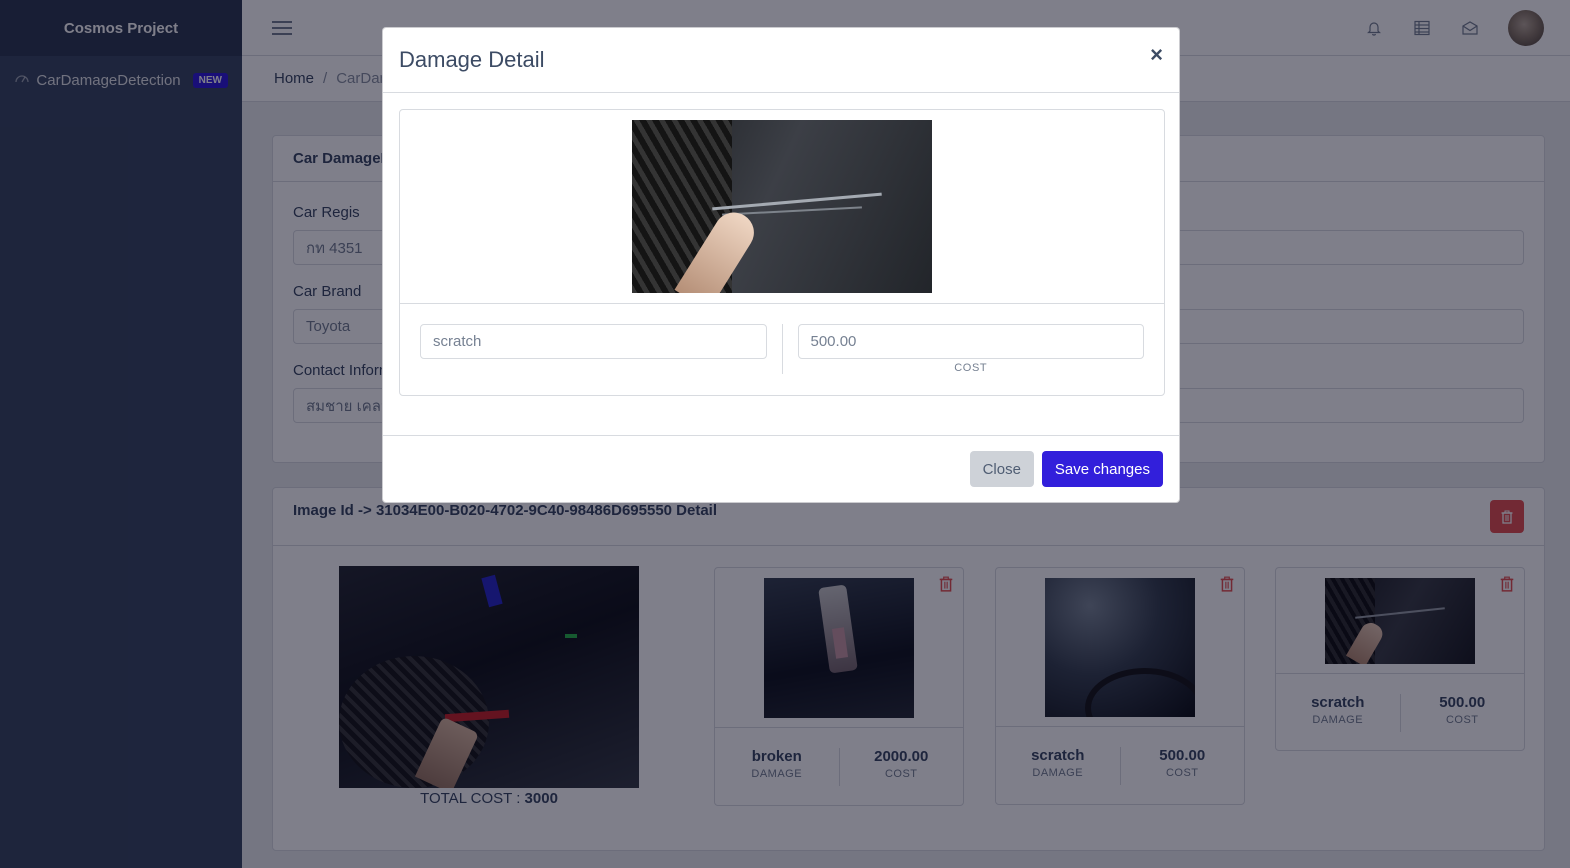  I want to click on damage-type-input: scratch, so click(593, 341).